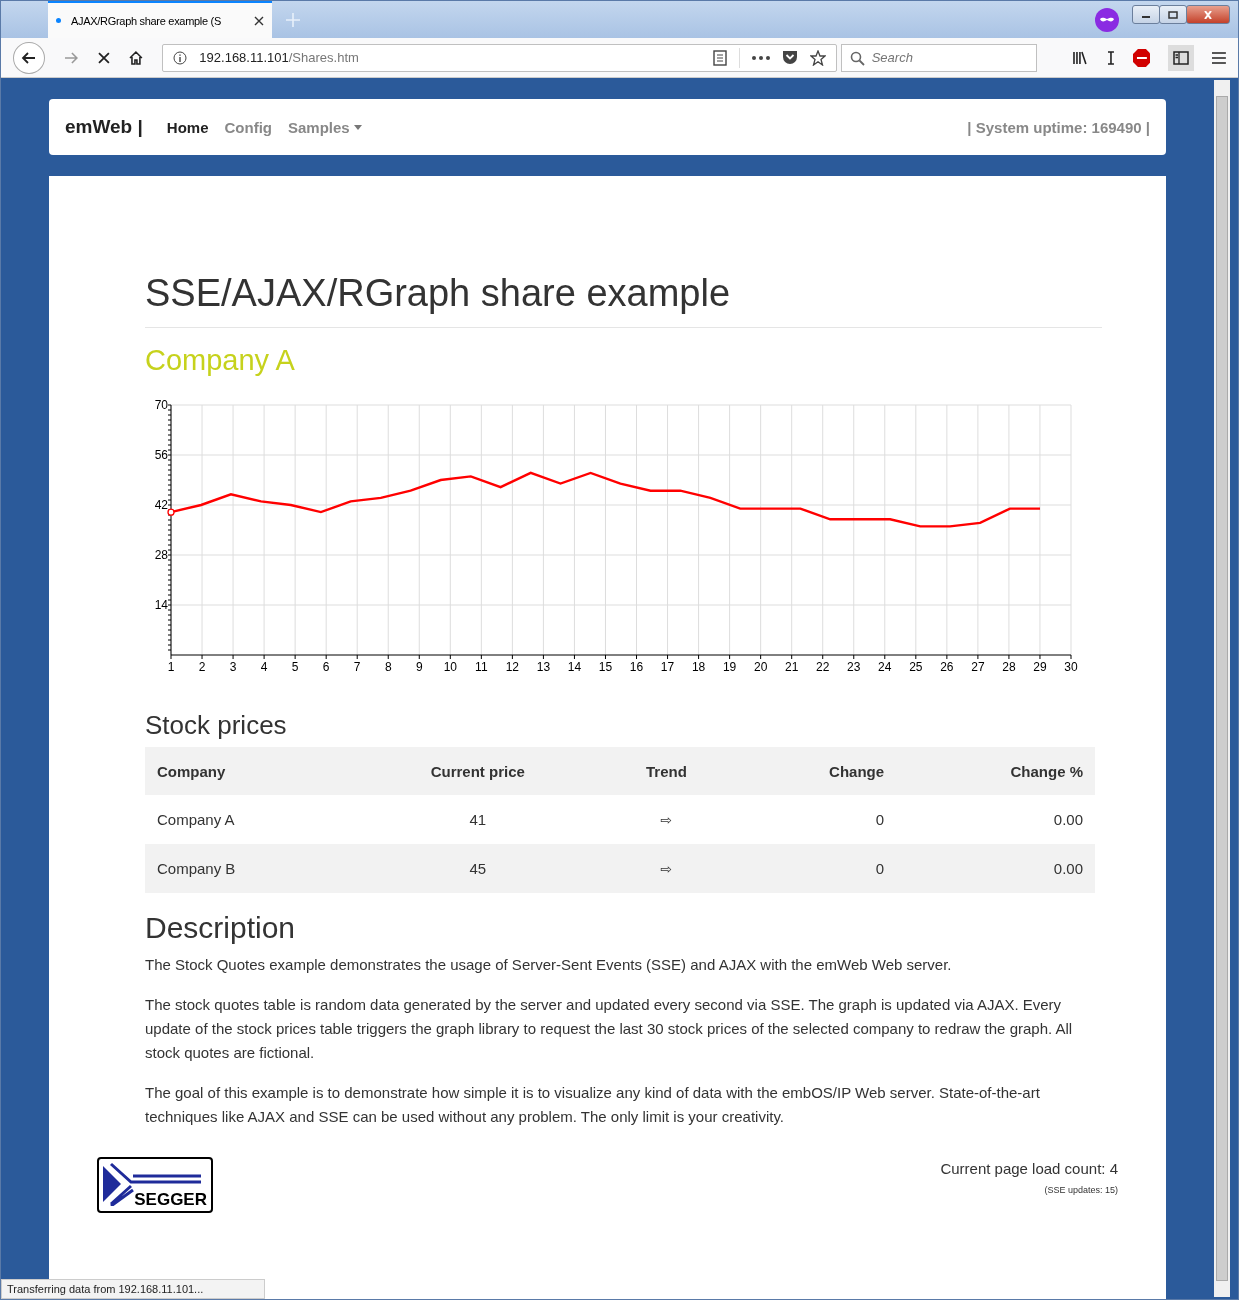  Describe the element at coordinates (295, 667) in the screenshot. I see `x-tick-label: 5` at that location.